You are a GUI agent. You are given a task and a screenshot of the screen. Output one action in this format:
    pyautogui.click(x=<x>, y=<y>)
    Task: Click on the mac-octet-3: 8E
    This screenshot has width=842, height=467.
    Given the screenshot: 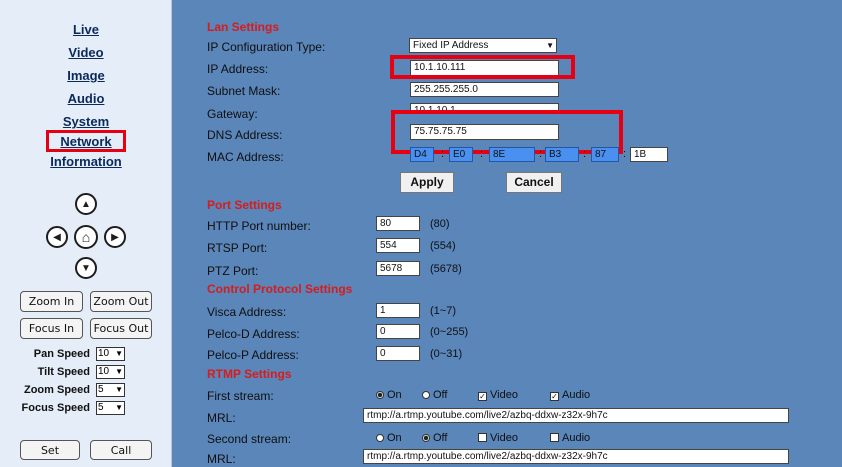 What is the action you would take?
    pyautogui.click(x=512, y=154)
    